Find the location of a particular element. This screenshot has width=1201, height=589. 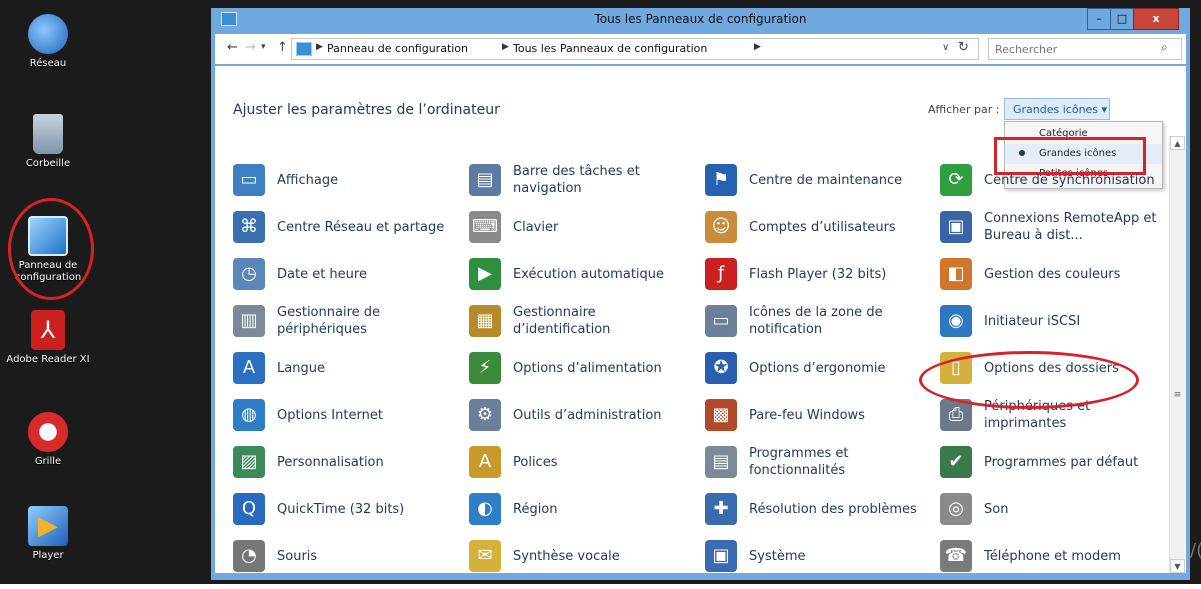

cp-item-speech: ✉ Synthèse vocale is located at coordinates (581, 556).